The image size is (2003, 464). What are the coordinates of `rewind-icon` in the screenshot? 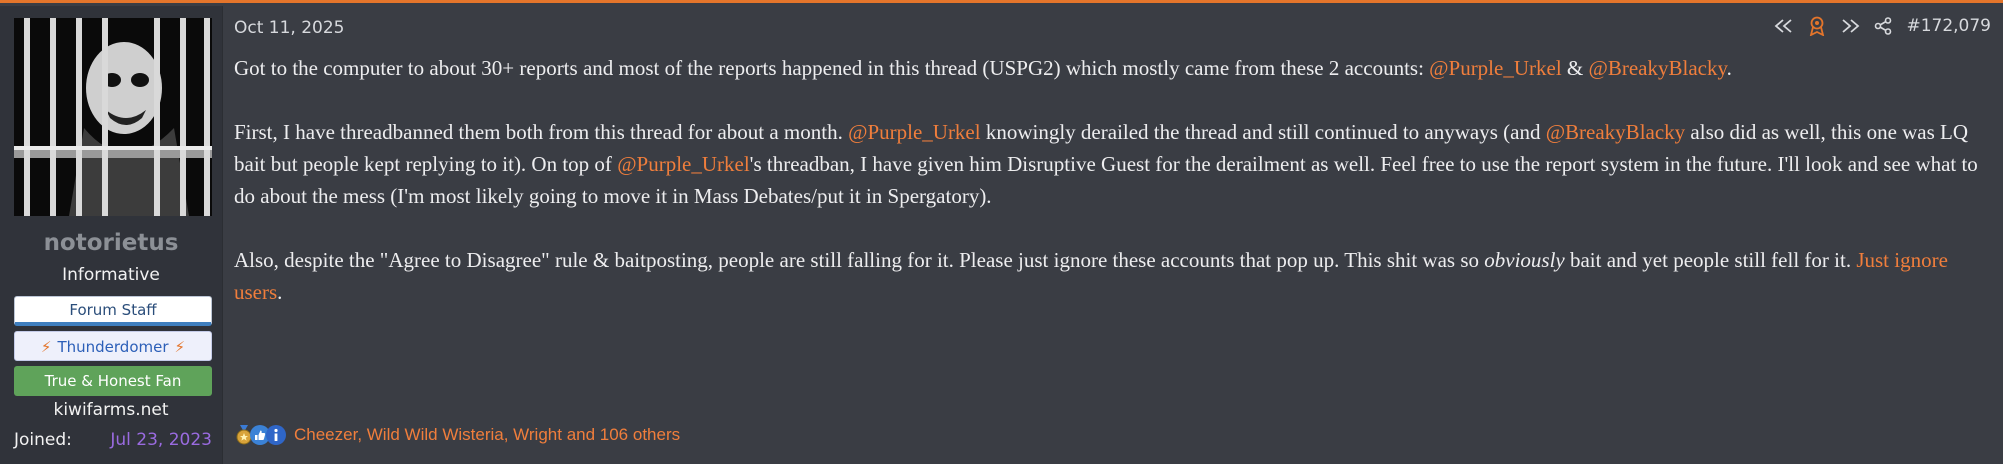 It's located at (1784, 26).